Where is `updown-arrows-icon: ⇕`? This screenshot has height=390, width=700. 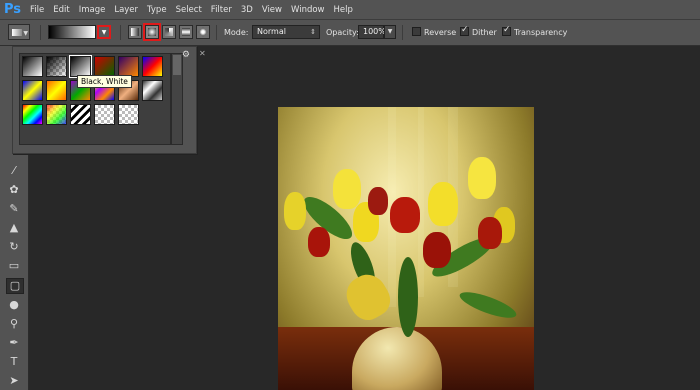 updown-arrows-icon: ⇕ is located at coordinates (313, 32).